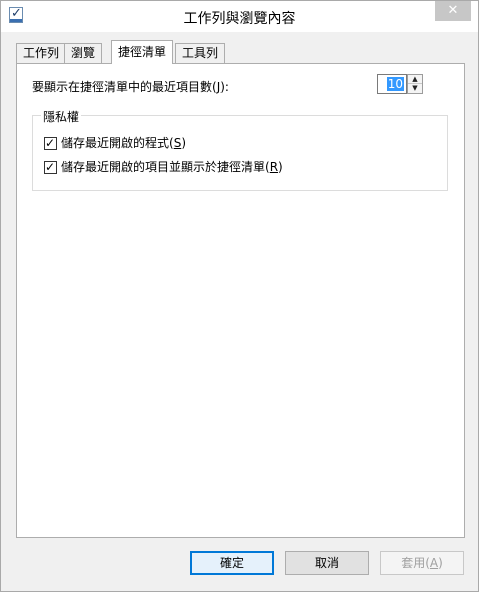 The image size is (479, 592). What do you see at coordinates (395, 84) in the screenshot?
I see `recent-items-count-value: 10` at bounding box center [395, 84].